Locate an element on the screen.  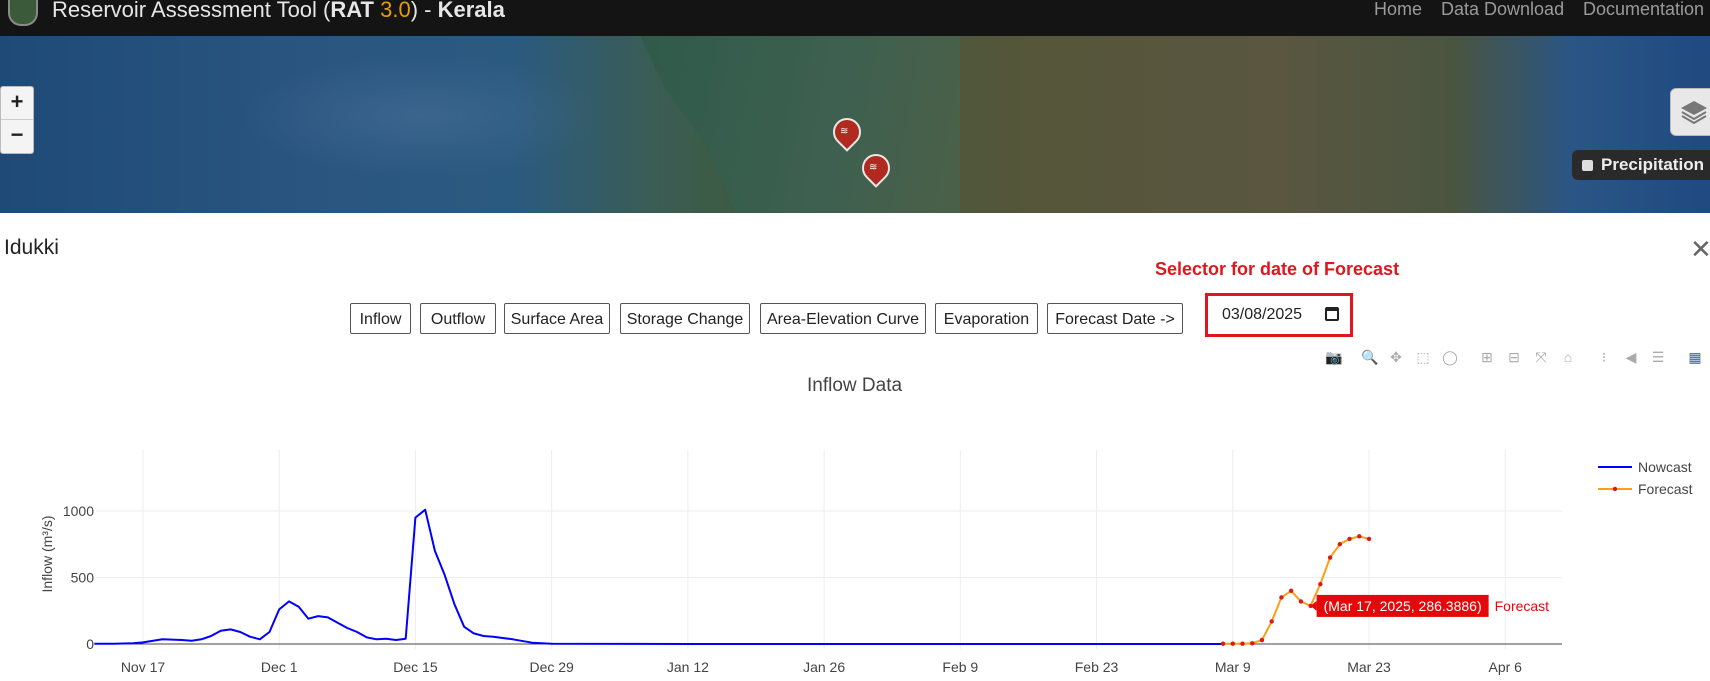
lasso-icon: ◯ is located at coordinates (1450, 357).